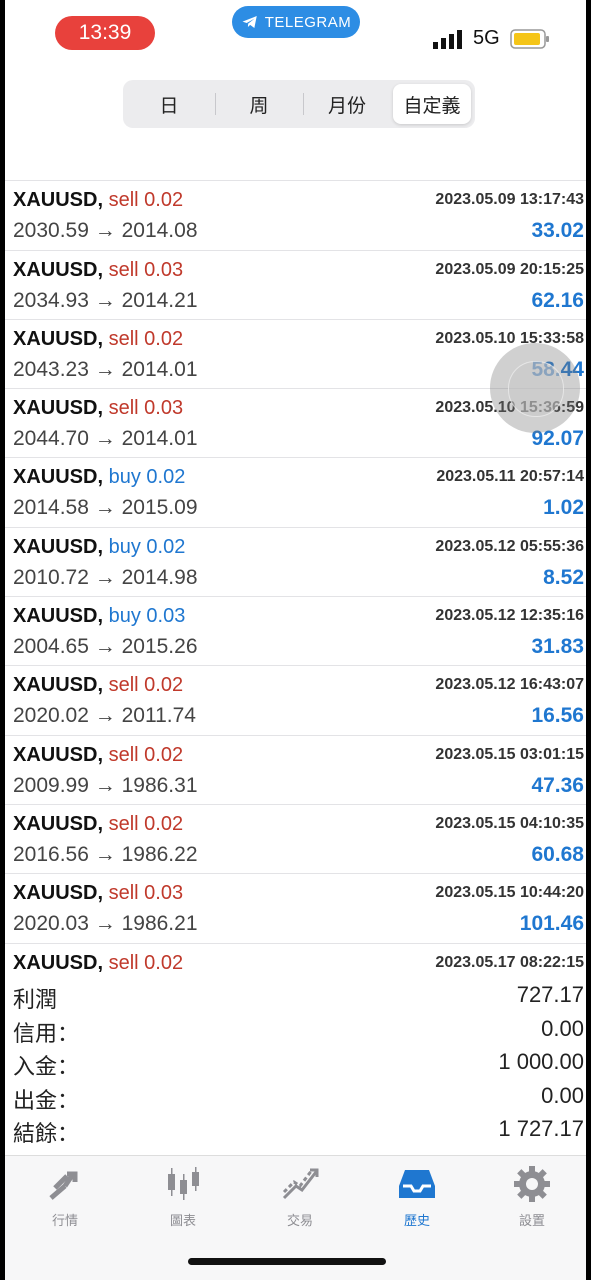 The height and width of the screenshot is (1280, 591). Describe the element at coordinates (105, 924) in the screenshot. I see `trade-prices: 2020.03 → 1986.21` at that location.